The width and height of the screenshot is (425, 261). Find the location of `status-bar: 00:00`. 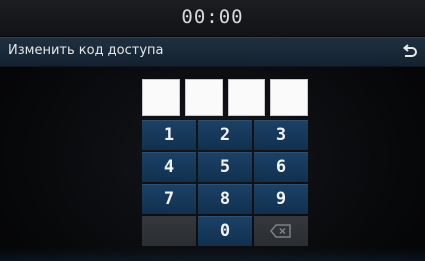

status-bar: 00:00 is located at coordinates (212, 18).